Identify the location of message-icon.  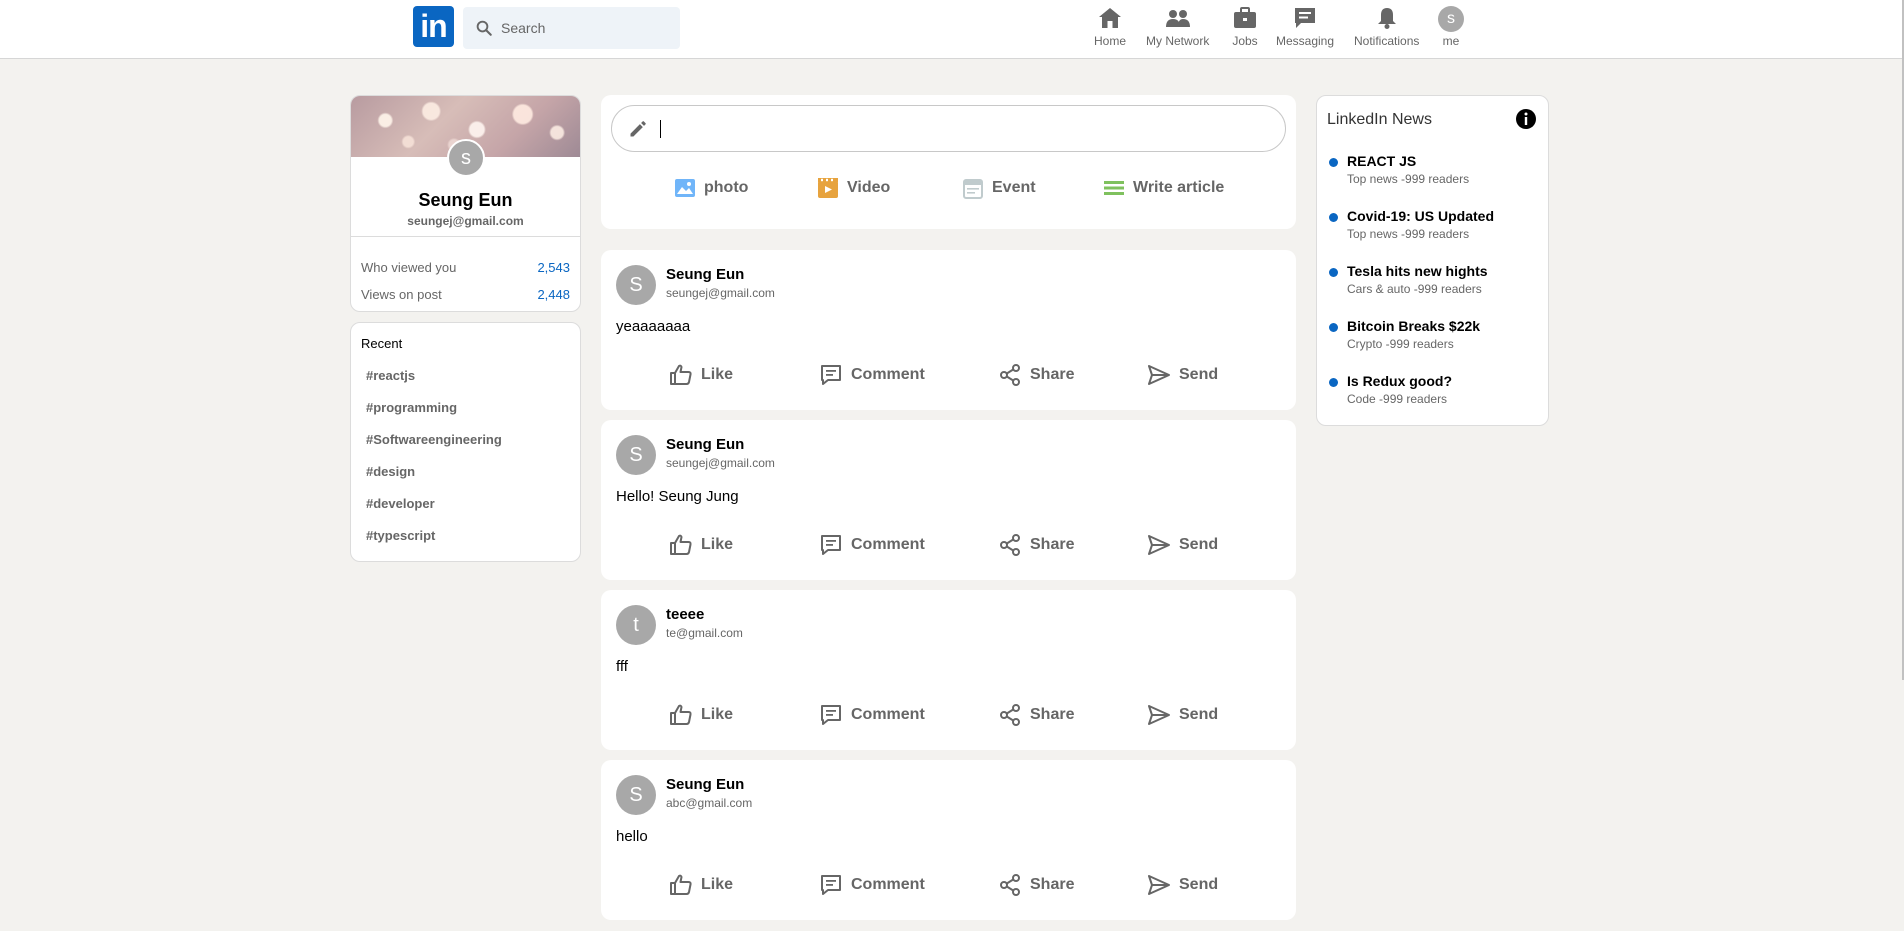
(1305, 18).